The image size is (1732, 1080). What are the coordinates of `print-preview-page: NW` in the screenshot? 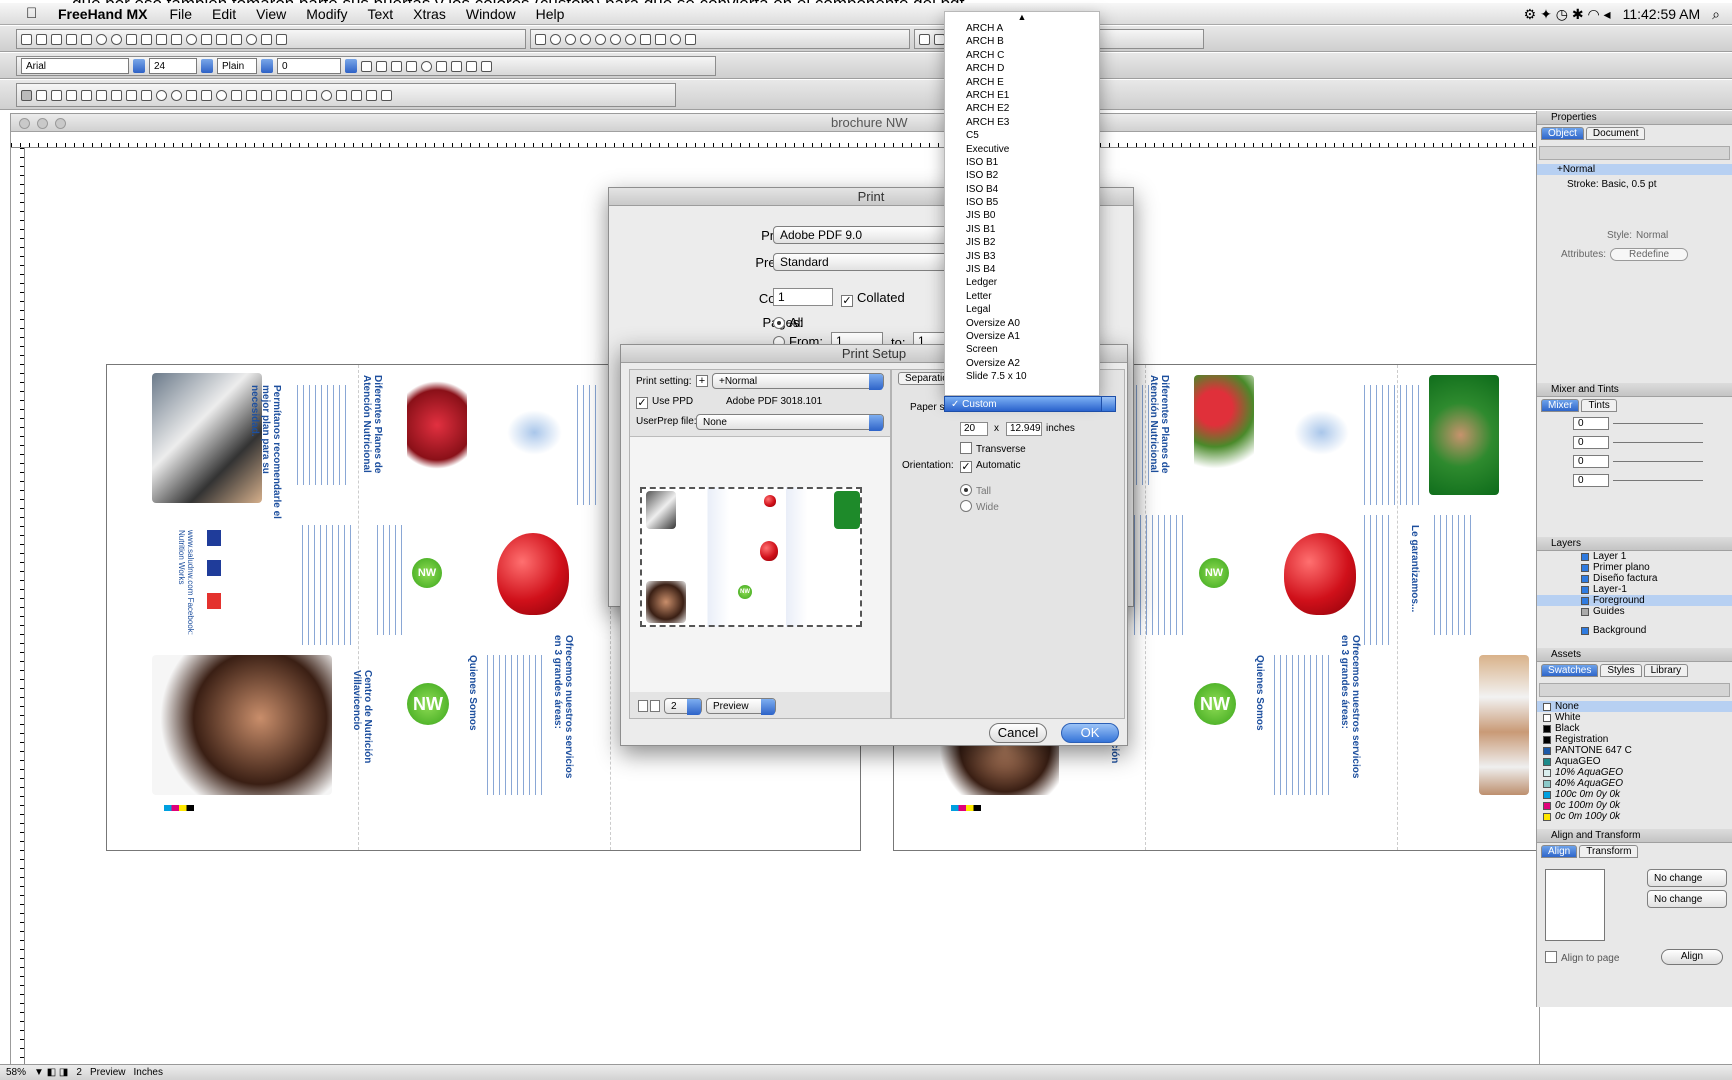 It's located at (751, 557).